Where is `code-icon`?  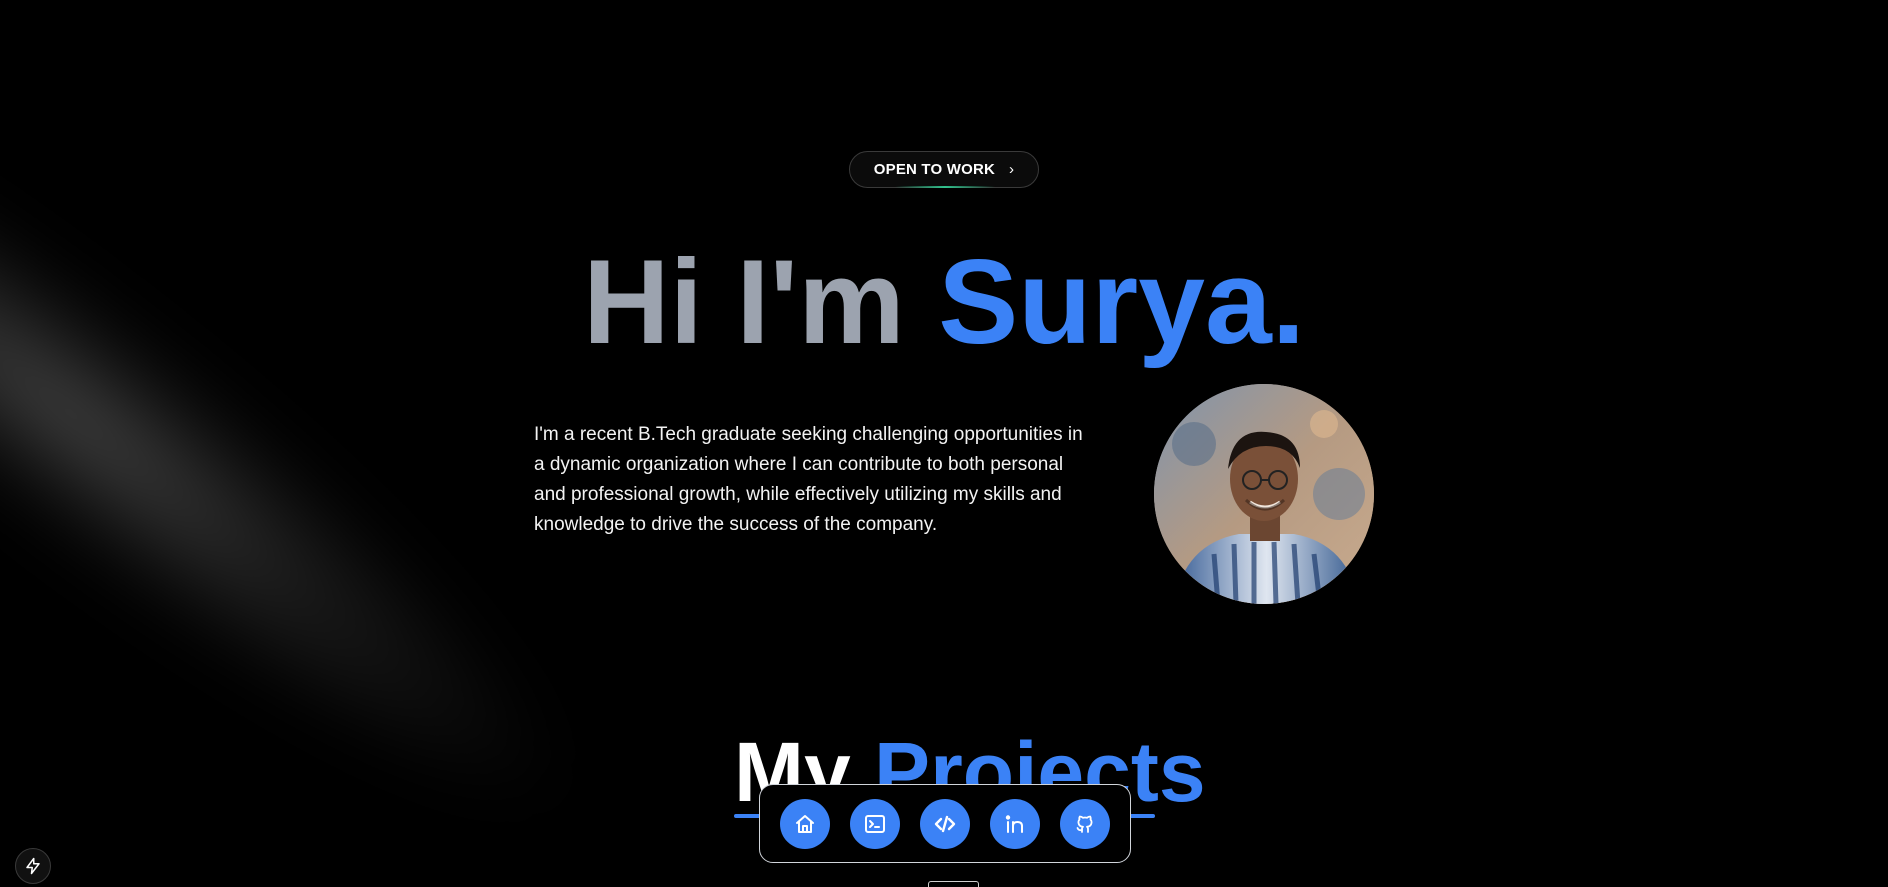 code-icon is located at coordinates (945, 823).